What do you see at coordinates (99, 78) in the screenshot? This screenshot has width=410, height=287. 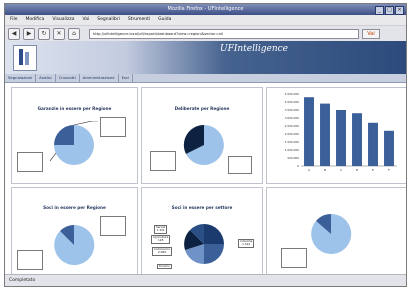 I see `tab-amministrazione: Amministrazione` at bounding box center [99, 78].